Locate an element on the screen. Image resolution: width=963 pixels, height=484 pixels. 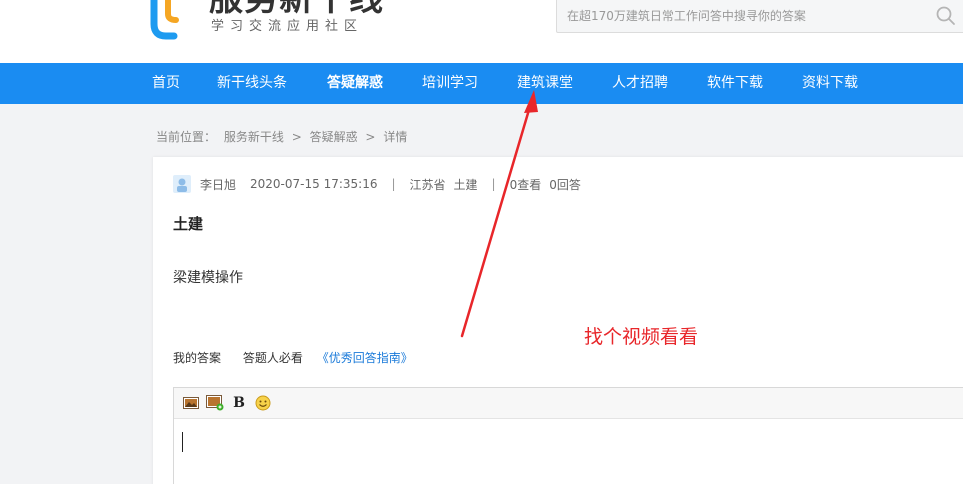
answer-guide-link: 《优秀回答指南》 is located at coordinates (365, 358).